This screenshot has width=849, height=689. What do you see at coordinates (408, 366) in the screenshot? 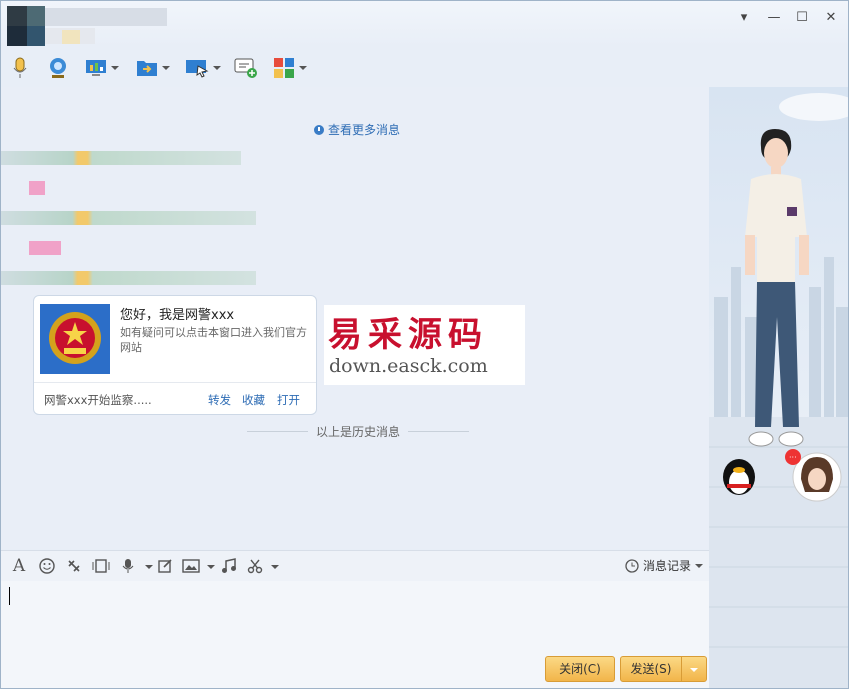
I see `watermark-url: down.easck.com` at bounding box center [408, 366].